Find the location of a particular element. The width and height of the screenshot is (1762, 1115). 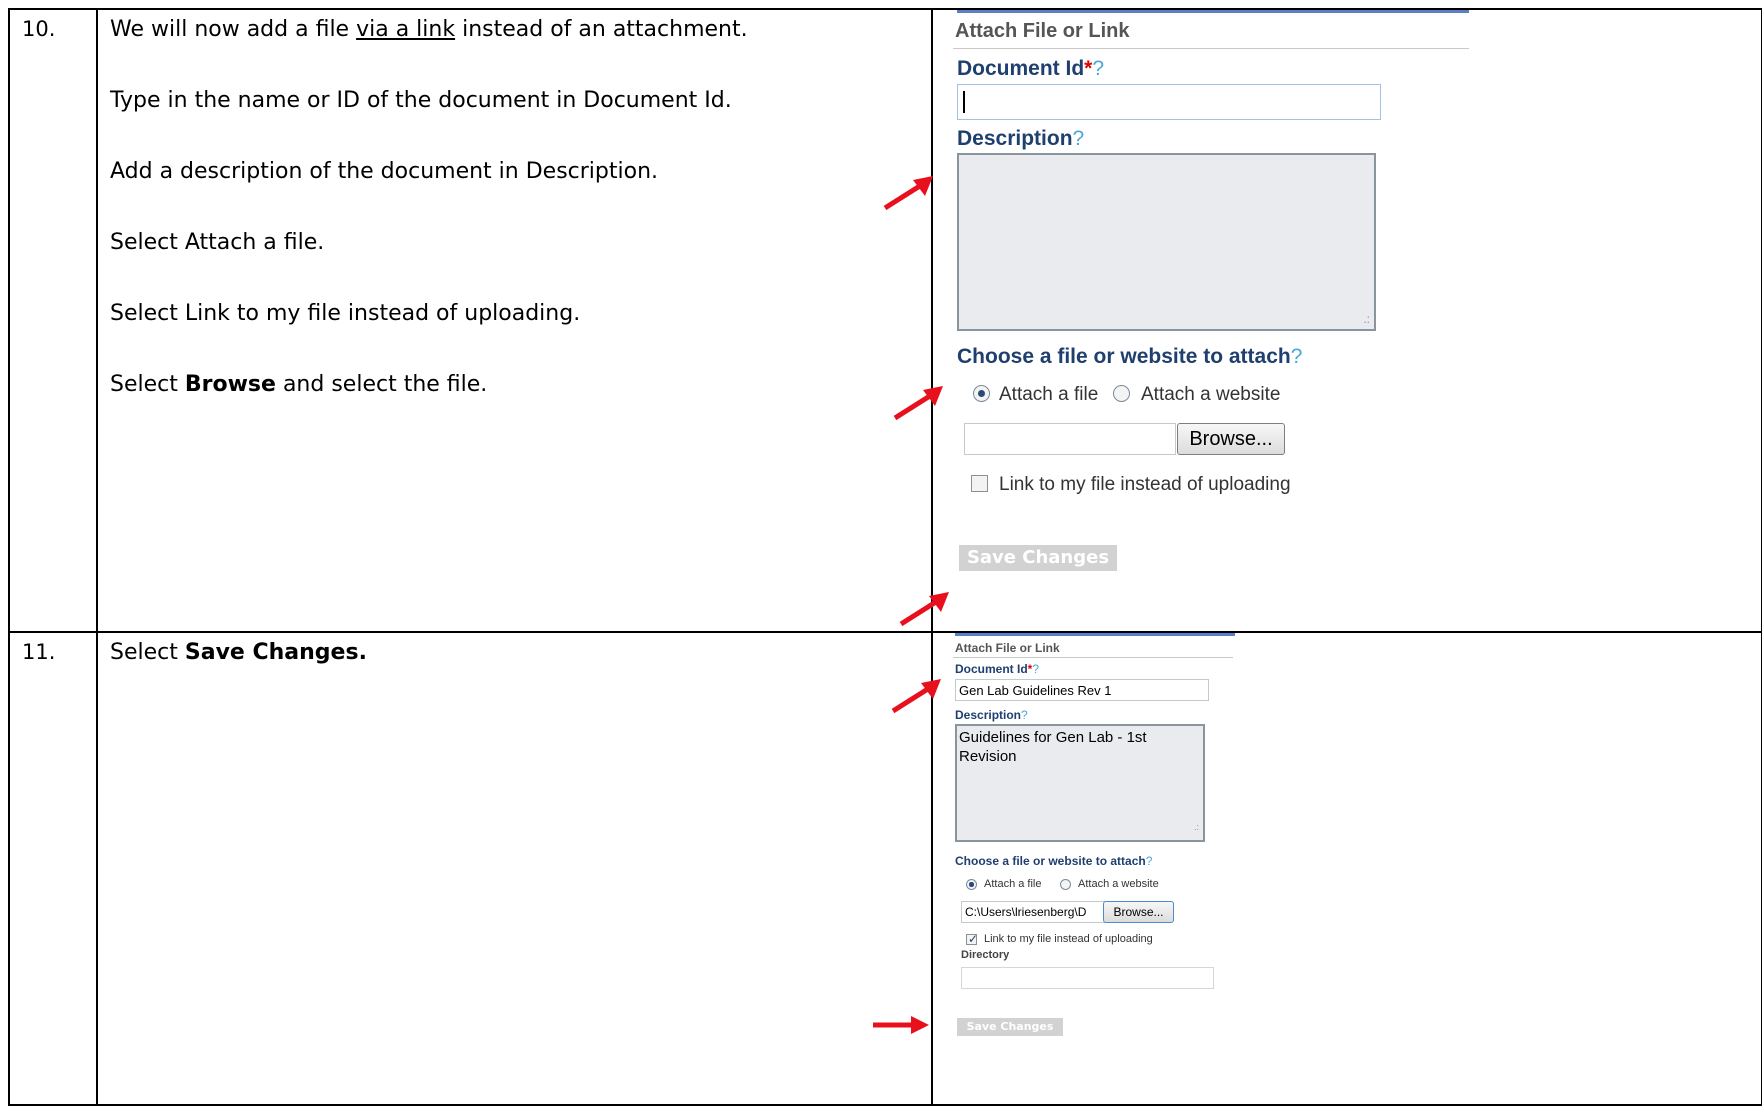

instruction-line: Select Attach a file. is located at coordinates (217, 242).